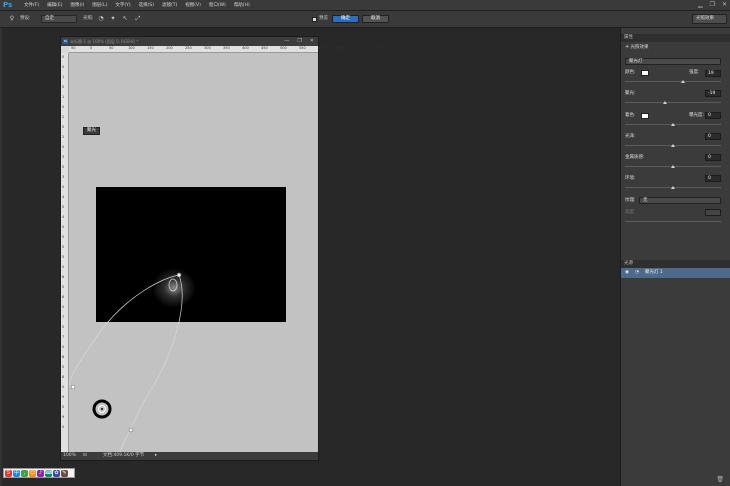 The image size is (730, 486). Describe the element at coordinates (700, 4) in the screenshot. I see `minimize-icon: ▁` at that location.